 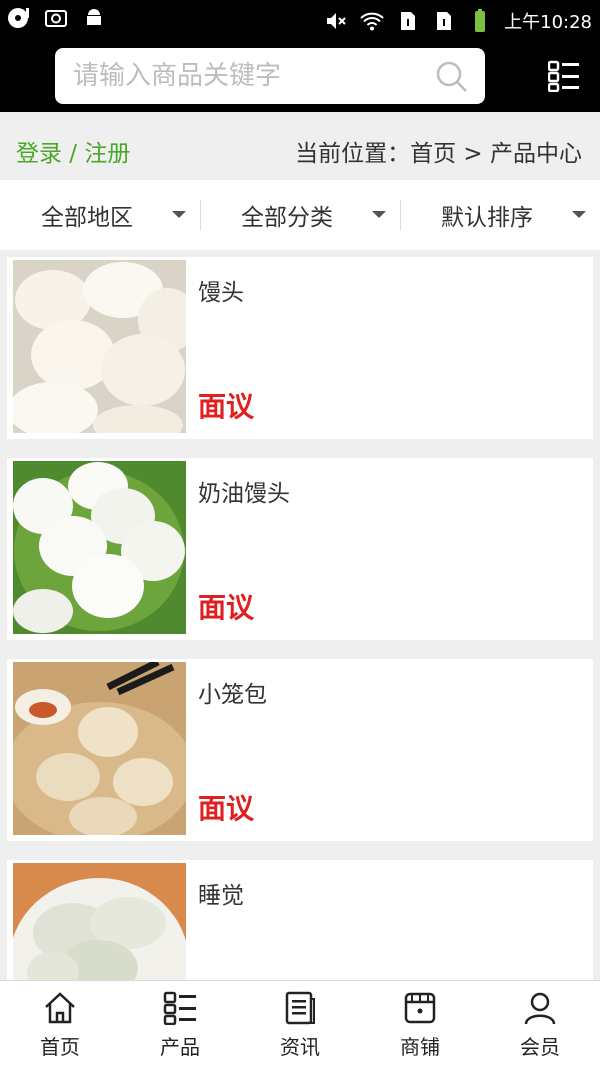 I want to click on nav-member: 会员, so click(x=540, y=1024).